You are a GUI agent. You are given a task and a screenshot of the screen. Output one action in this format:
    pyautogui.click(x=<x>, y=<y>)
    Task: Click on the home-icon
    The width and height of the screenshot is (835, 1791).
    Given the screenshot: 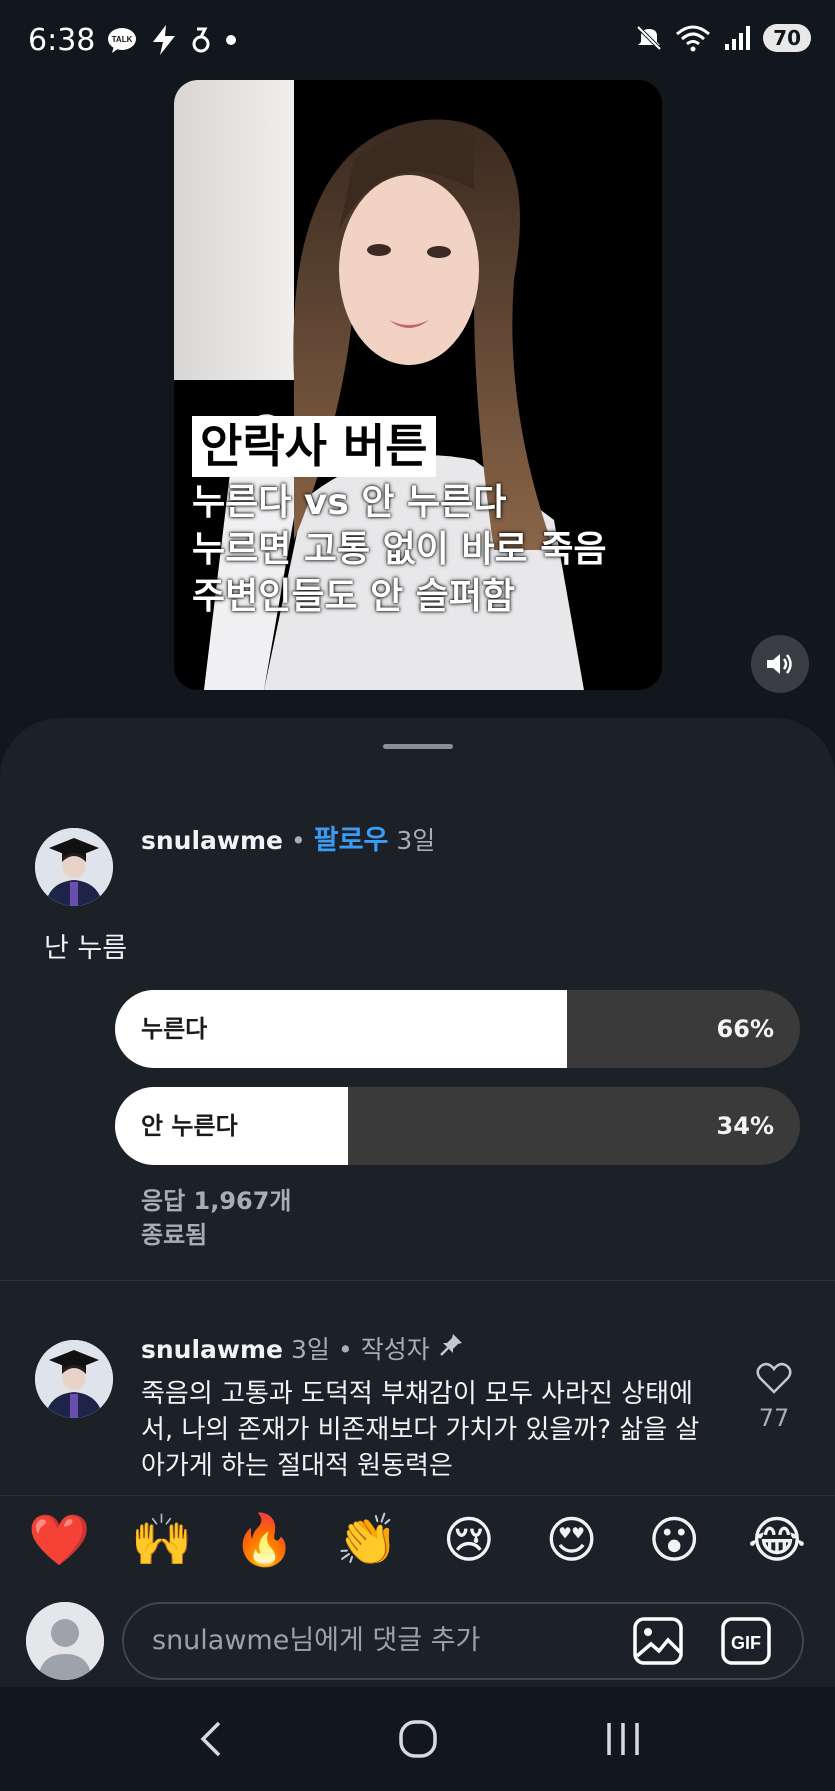 What is the action you would take?
    pyautogui.click(x=418, y=1739)
    